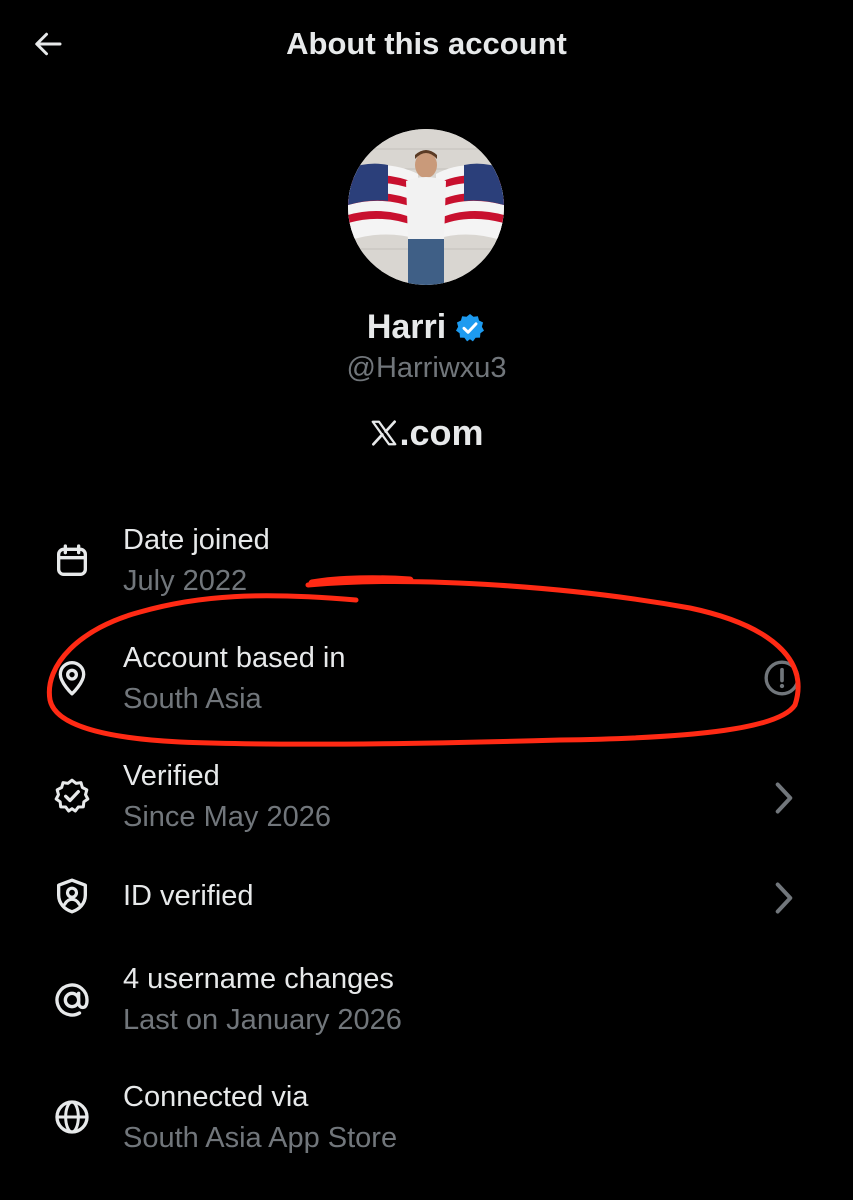 The width and height of the screenshot is (853, 1200). What do you see at coordinates (185, 581) in the screenshot?
I see `row-subtitle: July 2022` at bounding box center [185, 581].